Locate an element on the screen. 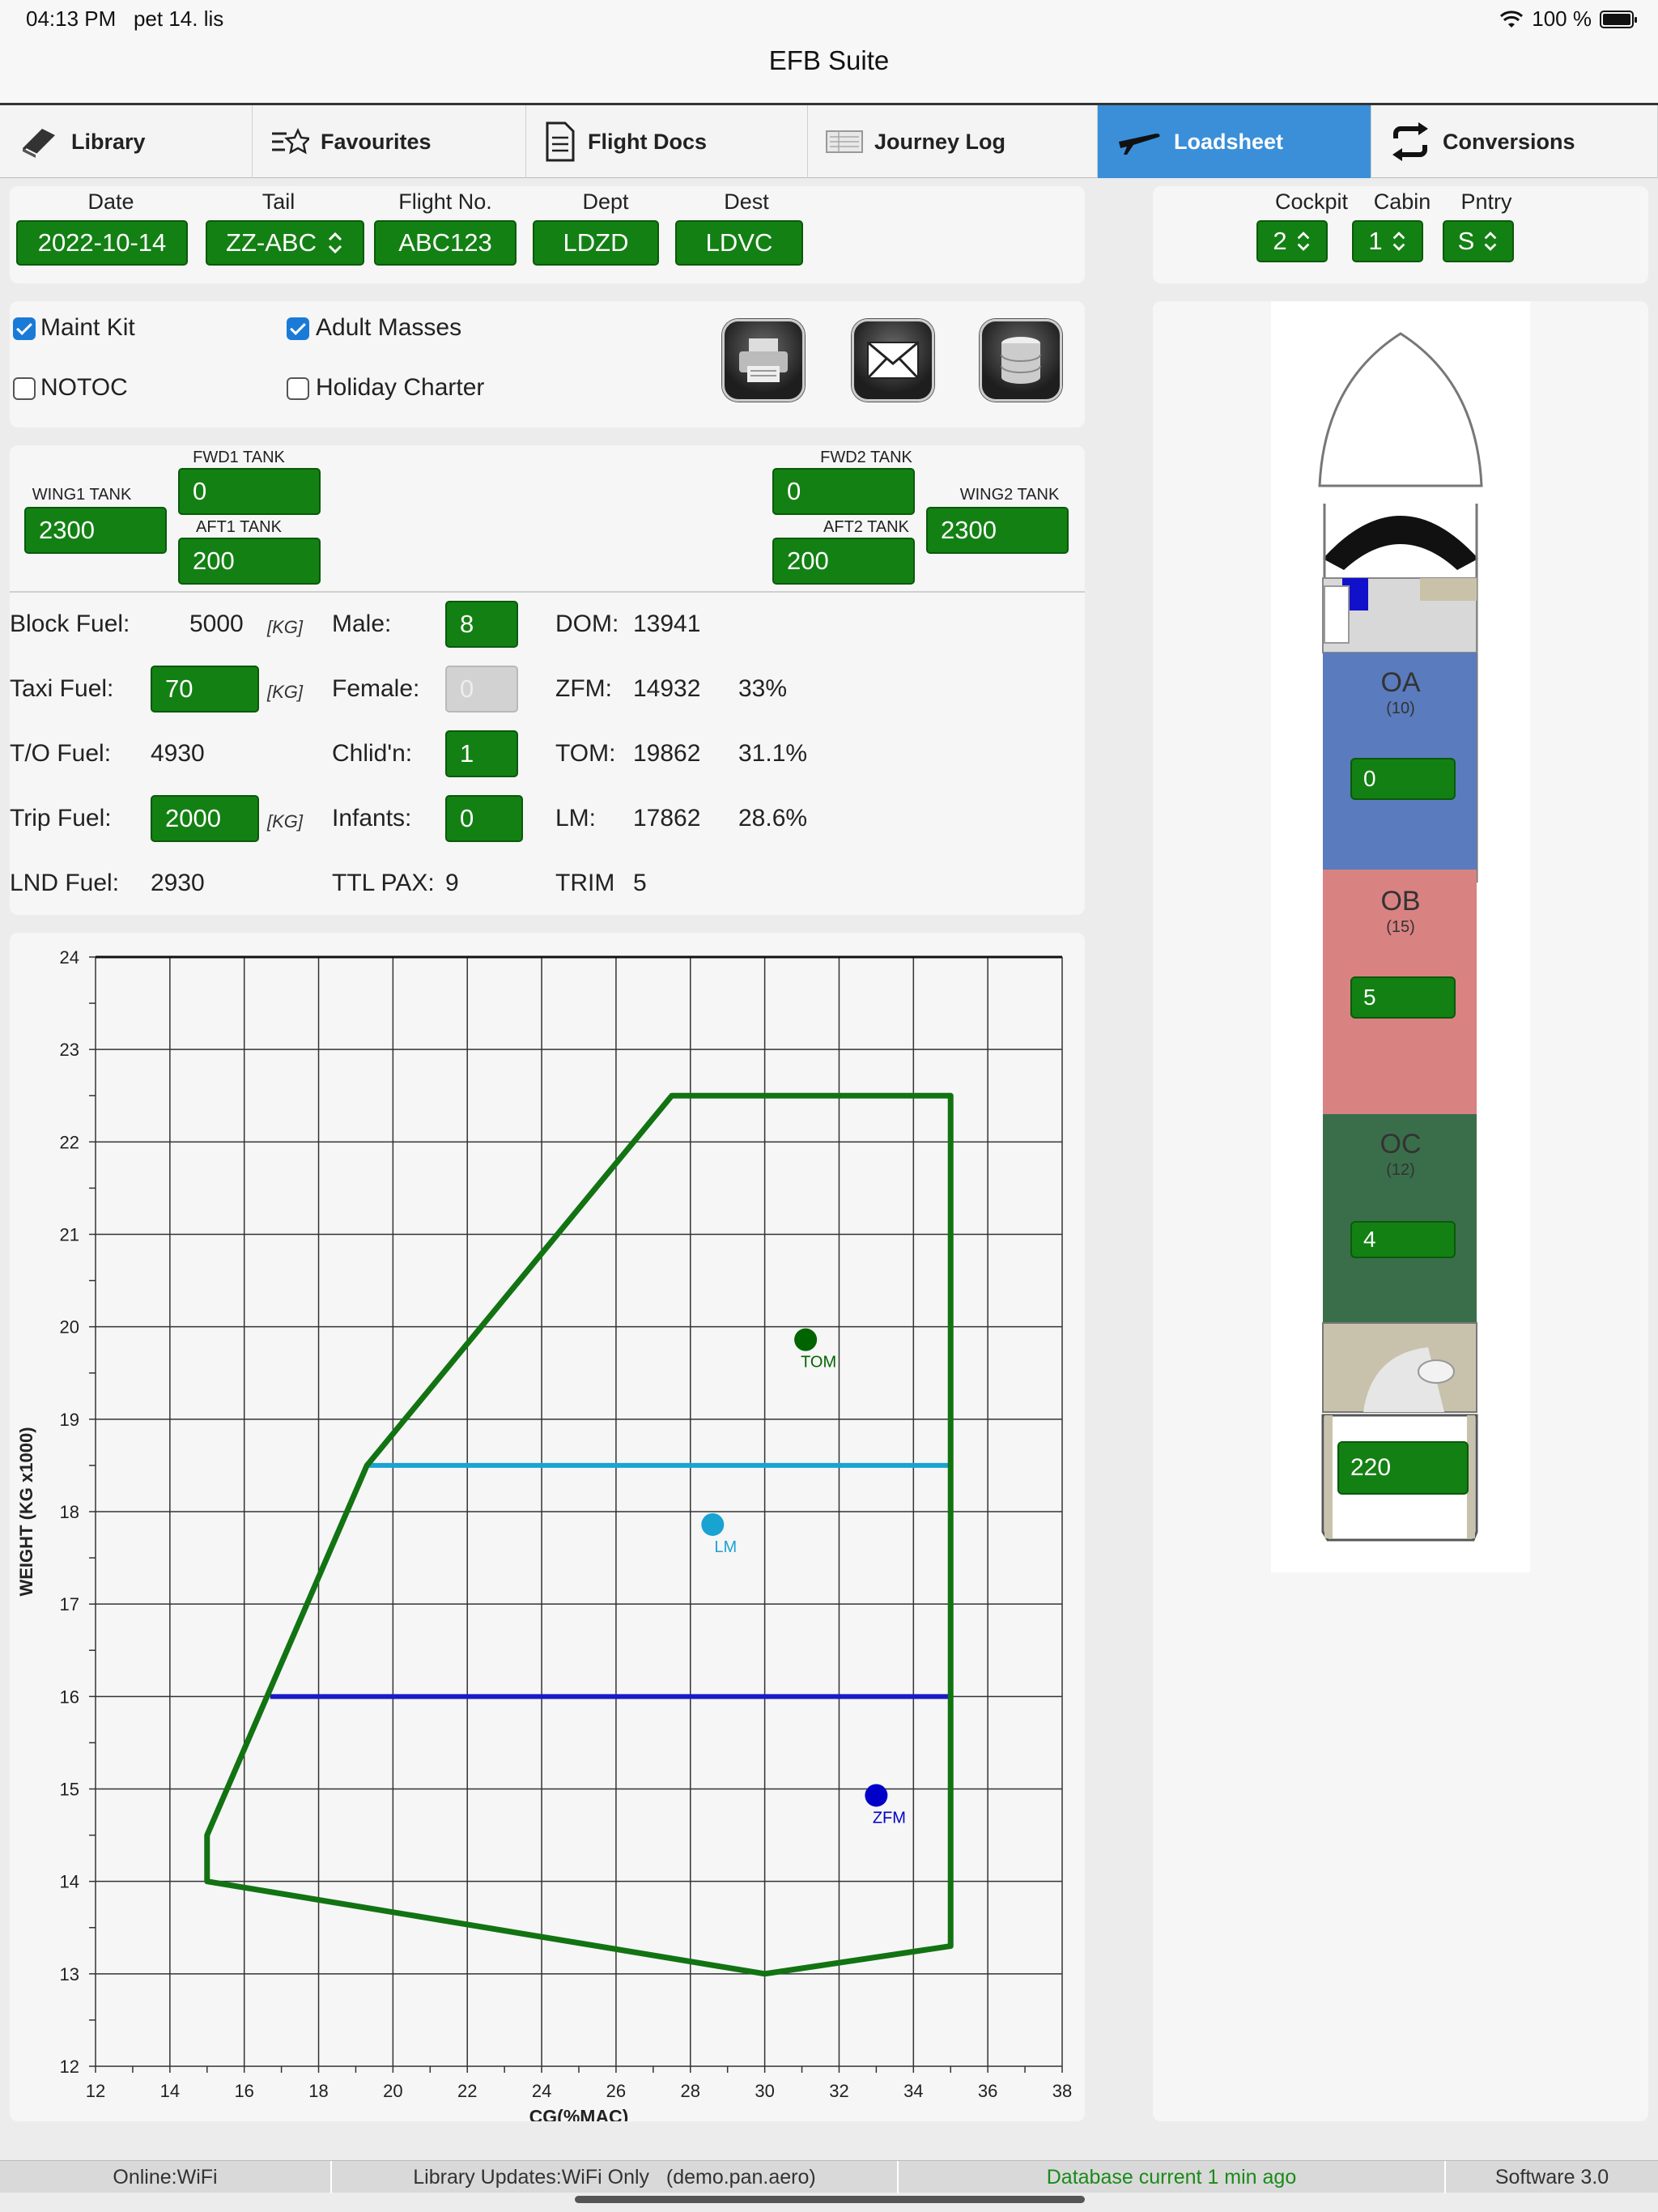 The image size is (1658, 2212). tail-label: Tail is located at coordinates (278, 202).